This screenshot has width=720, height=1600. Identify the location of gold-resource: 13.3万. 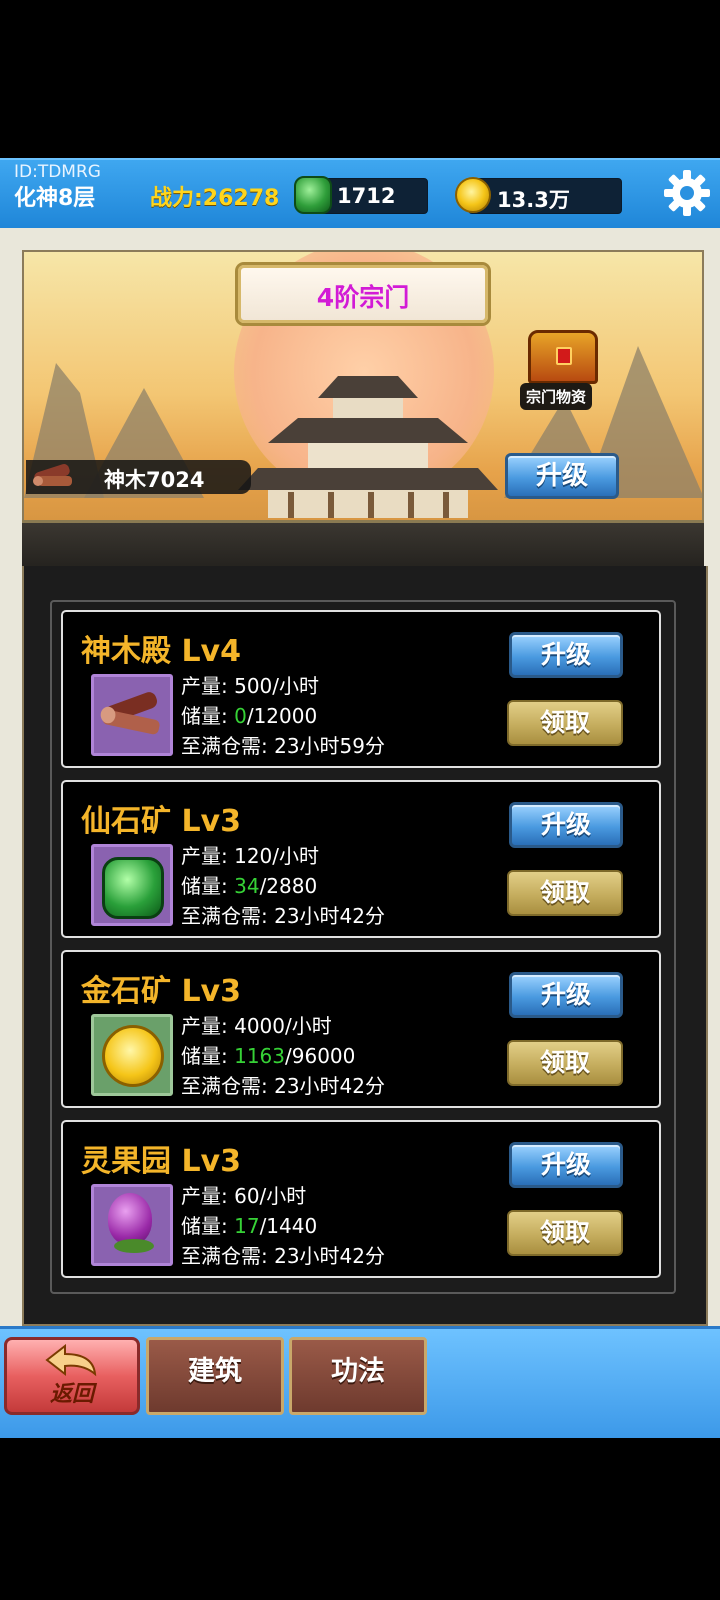
(545, 196).